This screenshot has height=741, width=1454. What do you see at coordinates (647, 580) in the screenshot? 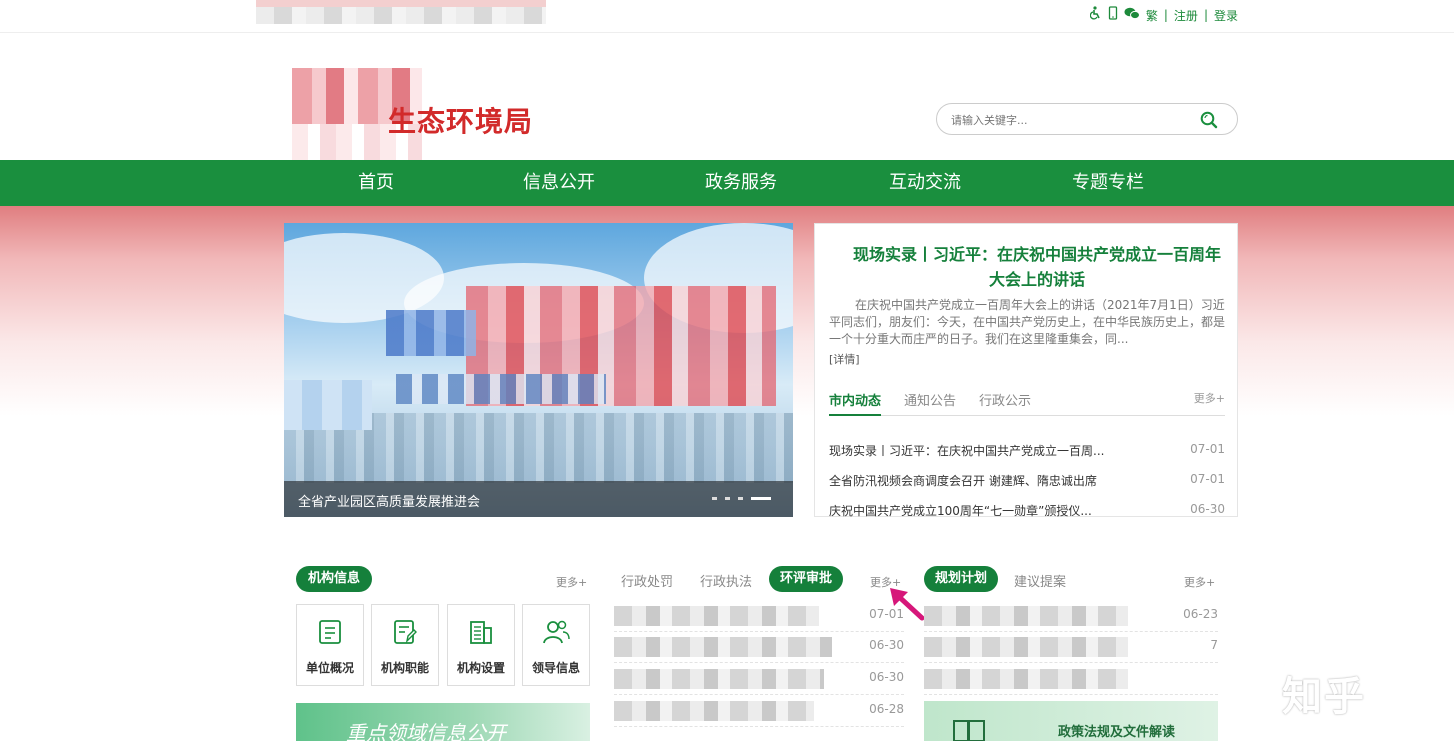
I see `tab-administrative-penalty: 行政处罚` at bounding box center [647, 580].